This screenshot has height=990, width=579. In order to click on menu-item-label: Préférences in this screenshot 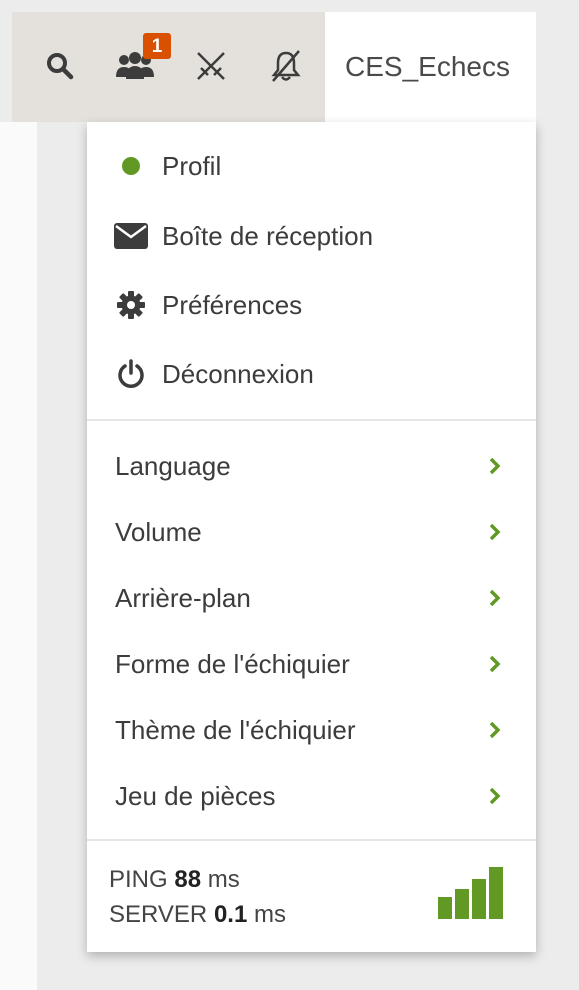, I will do `click(232, 304)`.